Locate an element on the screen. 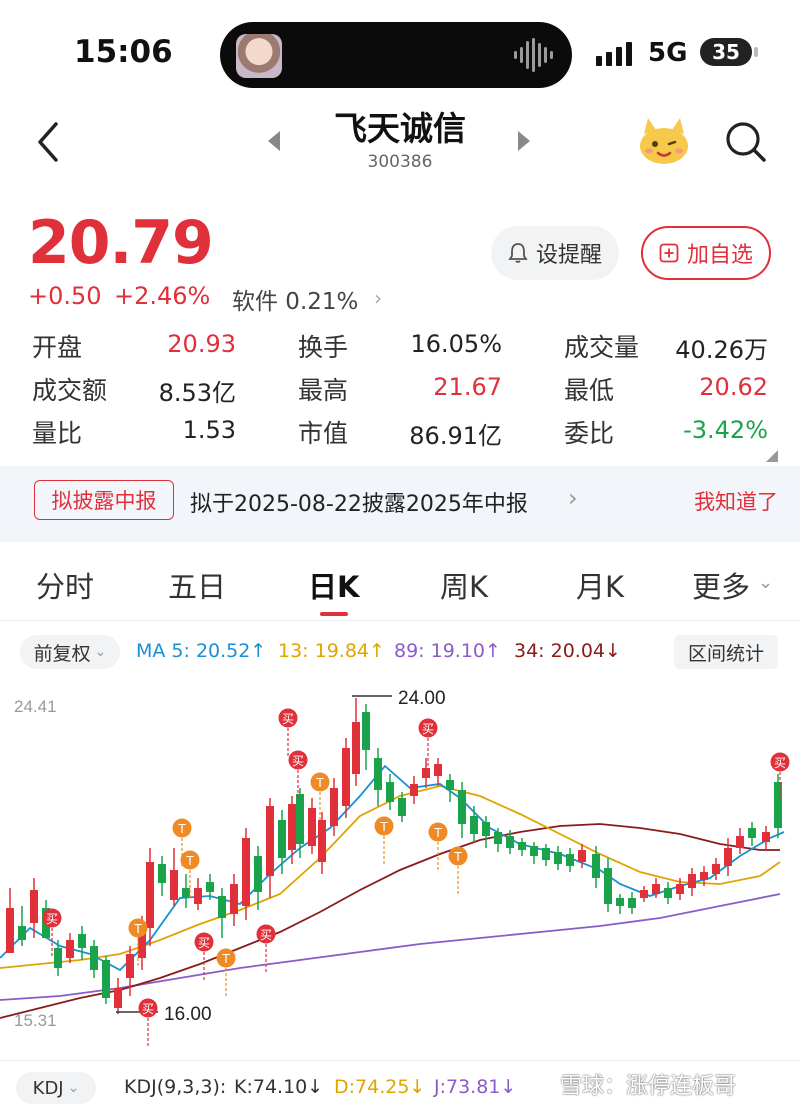 The height and width of the screenshot is (1106, 800). price-change: +0.50 is located at coordinates (65, 296).